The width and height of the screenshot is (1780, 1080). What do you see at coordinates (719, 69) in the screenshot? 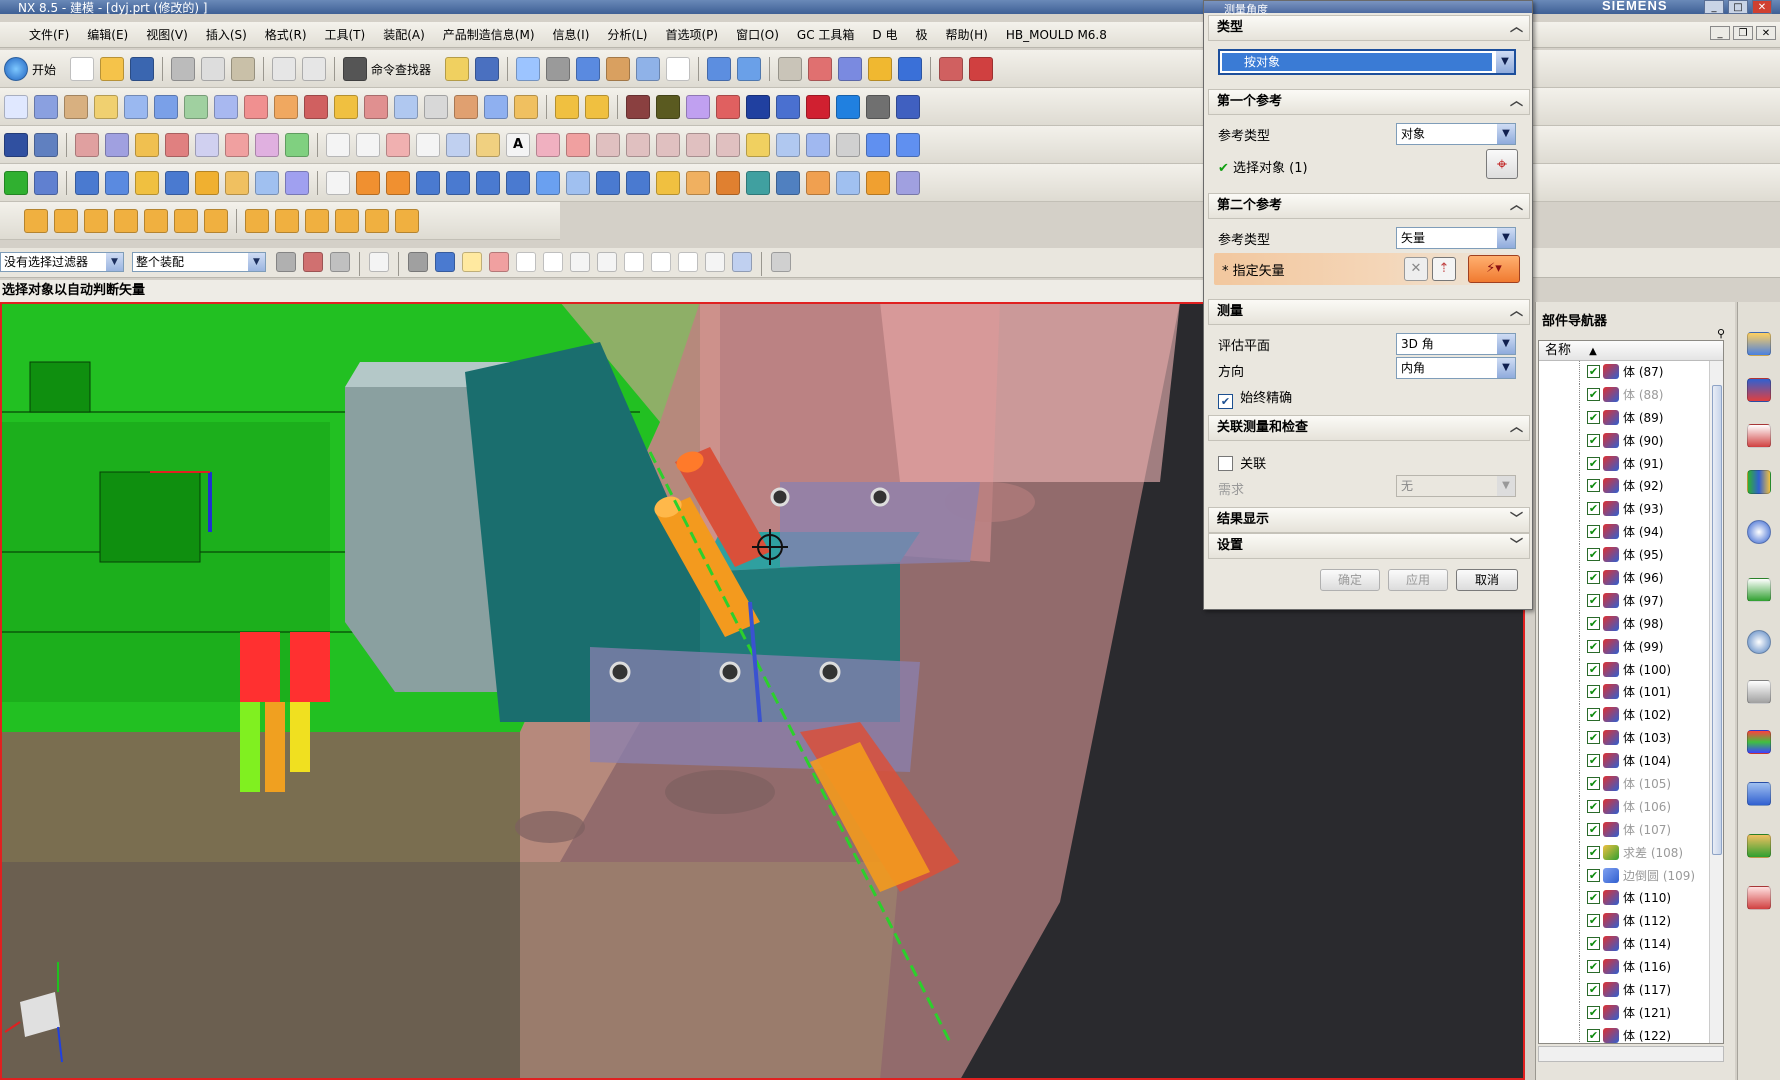
I see `section-view-icon` at bounding box center [719, 69].